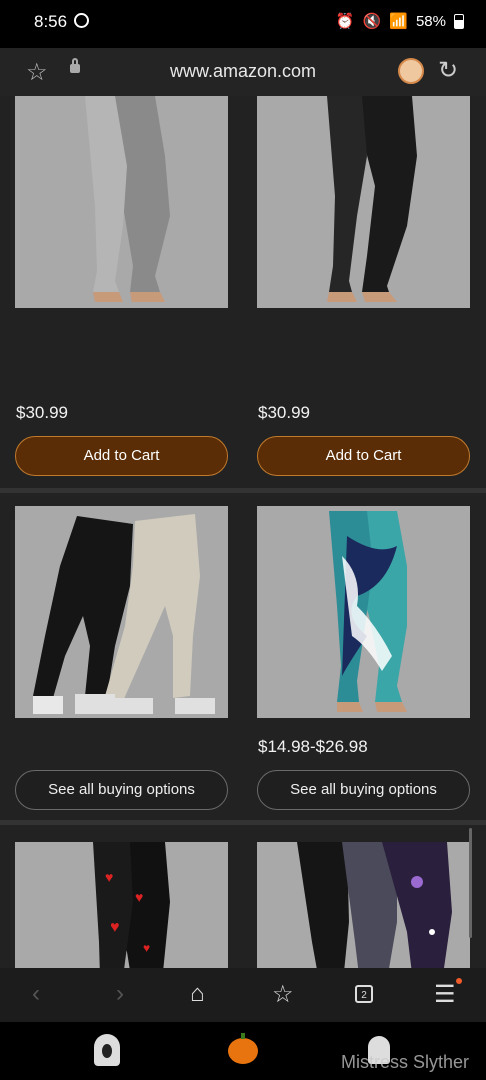 The image size is (486, 1080). I want to click on status-time: 8:56, so click(51, 21).